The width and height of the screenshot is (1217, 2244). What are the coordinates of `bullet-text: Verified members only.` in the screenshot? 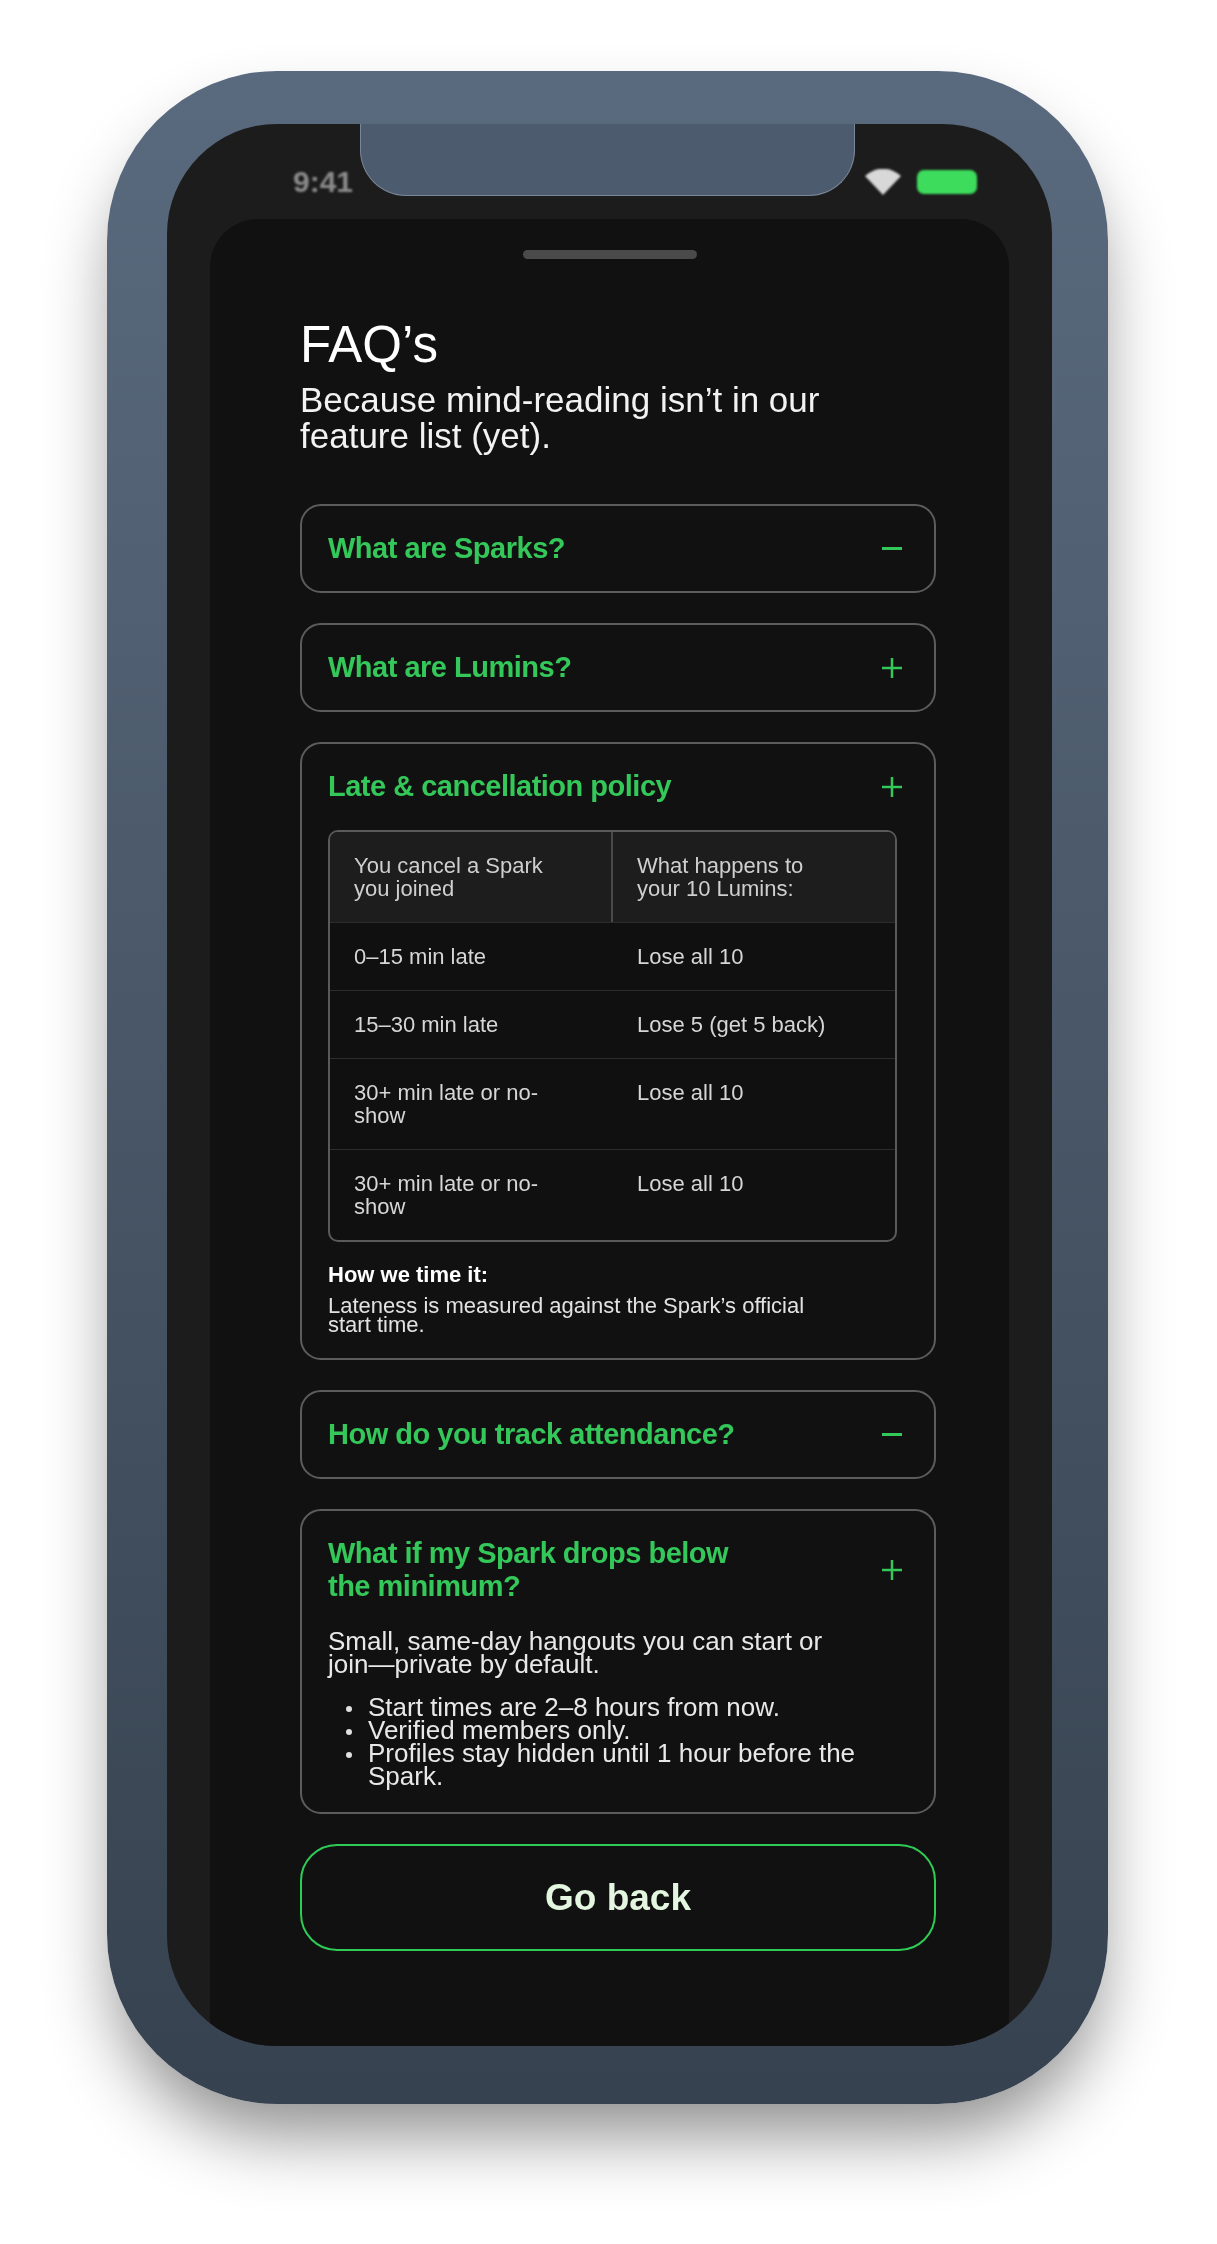 It's located at (499, 1730).